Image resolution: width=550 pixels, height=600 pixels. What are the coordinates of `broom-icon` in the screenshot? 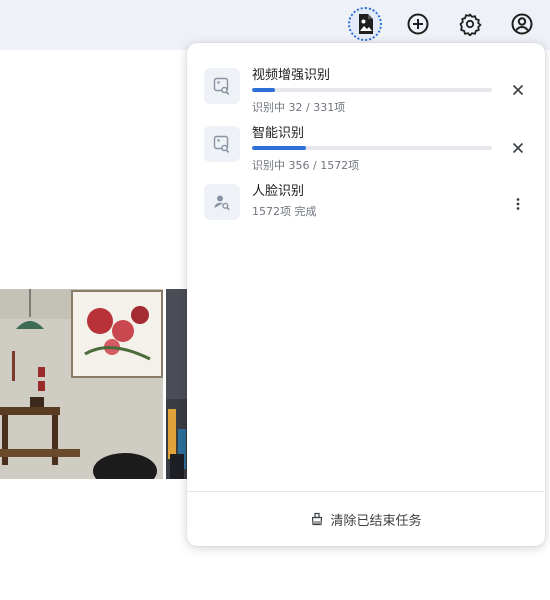 It's located at (317, 519).